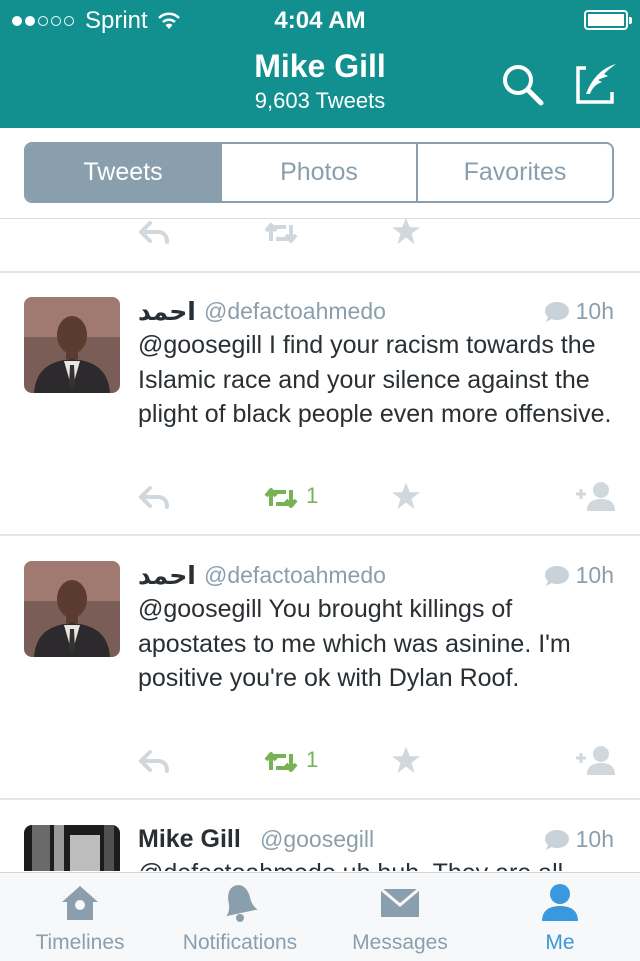 Image resolution: width=640 pixels, height=961 pixels. What do you see at coordinates (522, 84) in the screenshot?
I see `search-icon` at bounding box center [522, 84].